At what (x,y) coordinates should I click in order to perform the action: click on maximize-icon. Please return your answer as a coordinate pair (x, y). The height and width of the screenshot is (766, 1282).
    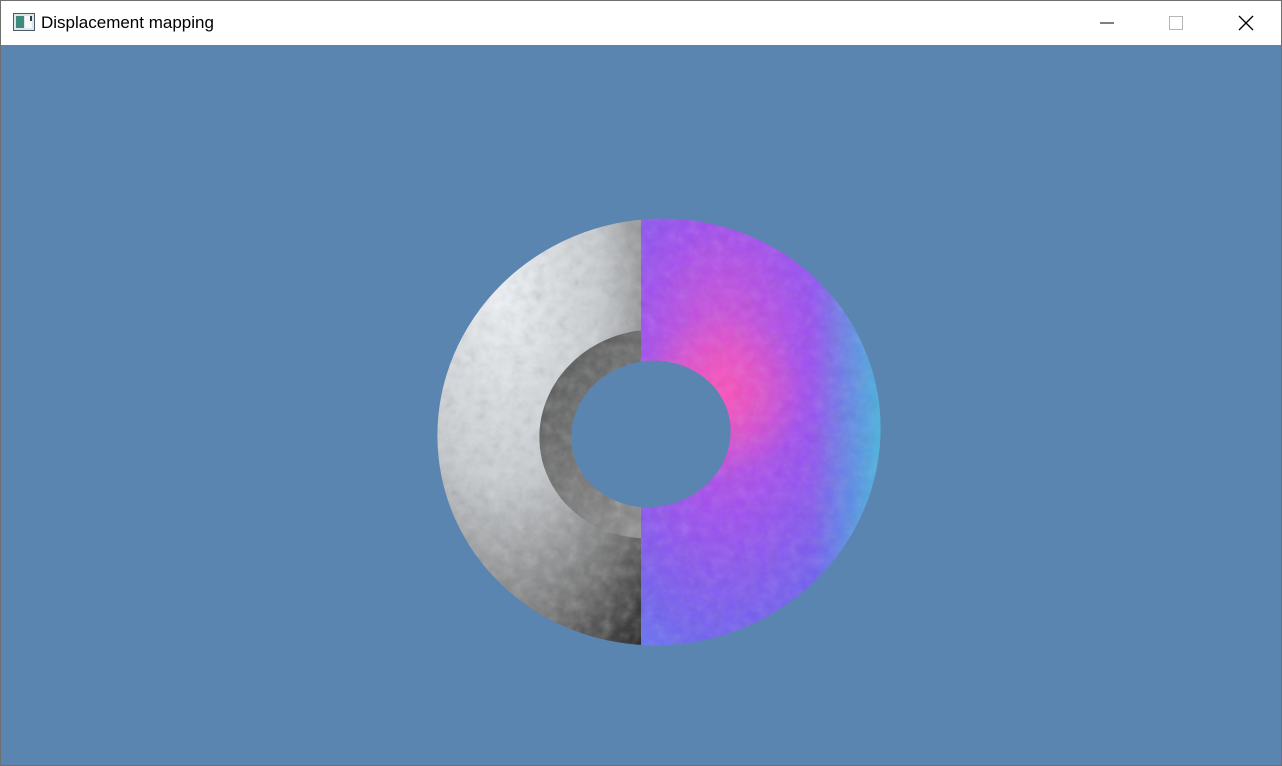
    Looking at the image, I should click on (1176, 23).